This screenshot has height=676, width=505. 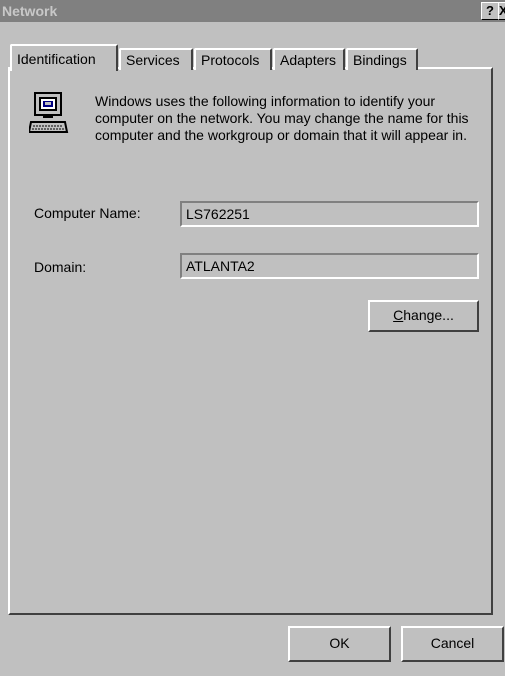 What do you see at coordinates (501, 11) in the screenshot?
I see `close-button: X` at bounding box center [501, 11].